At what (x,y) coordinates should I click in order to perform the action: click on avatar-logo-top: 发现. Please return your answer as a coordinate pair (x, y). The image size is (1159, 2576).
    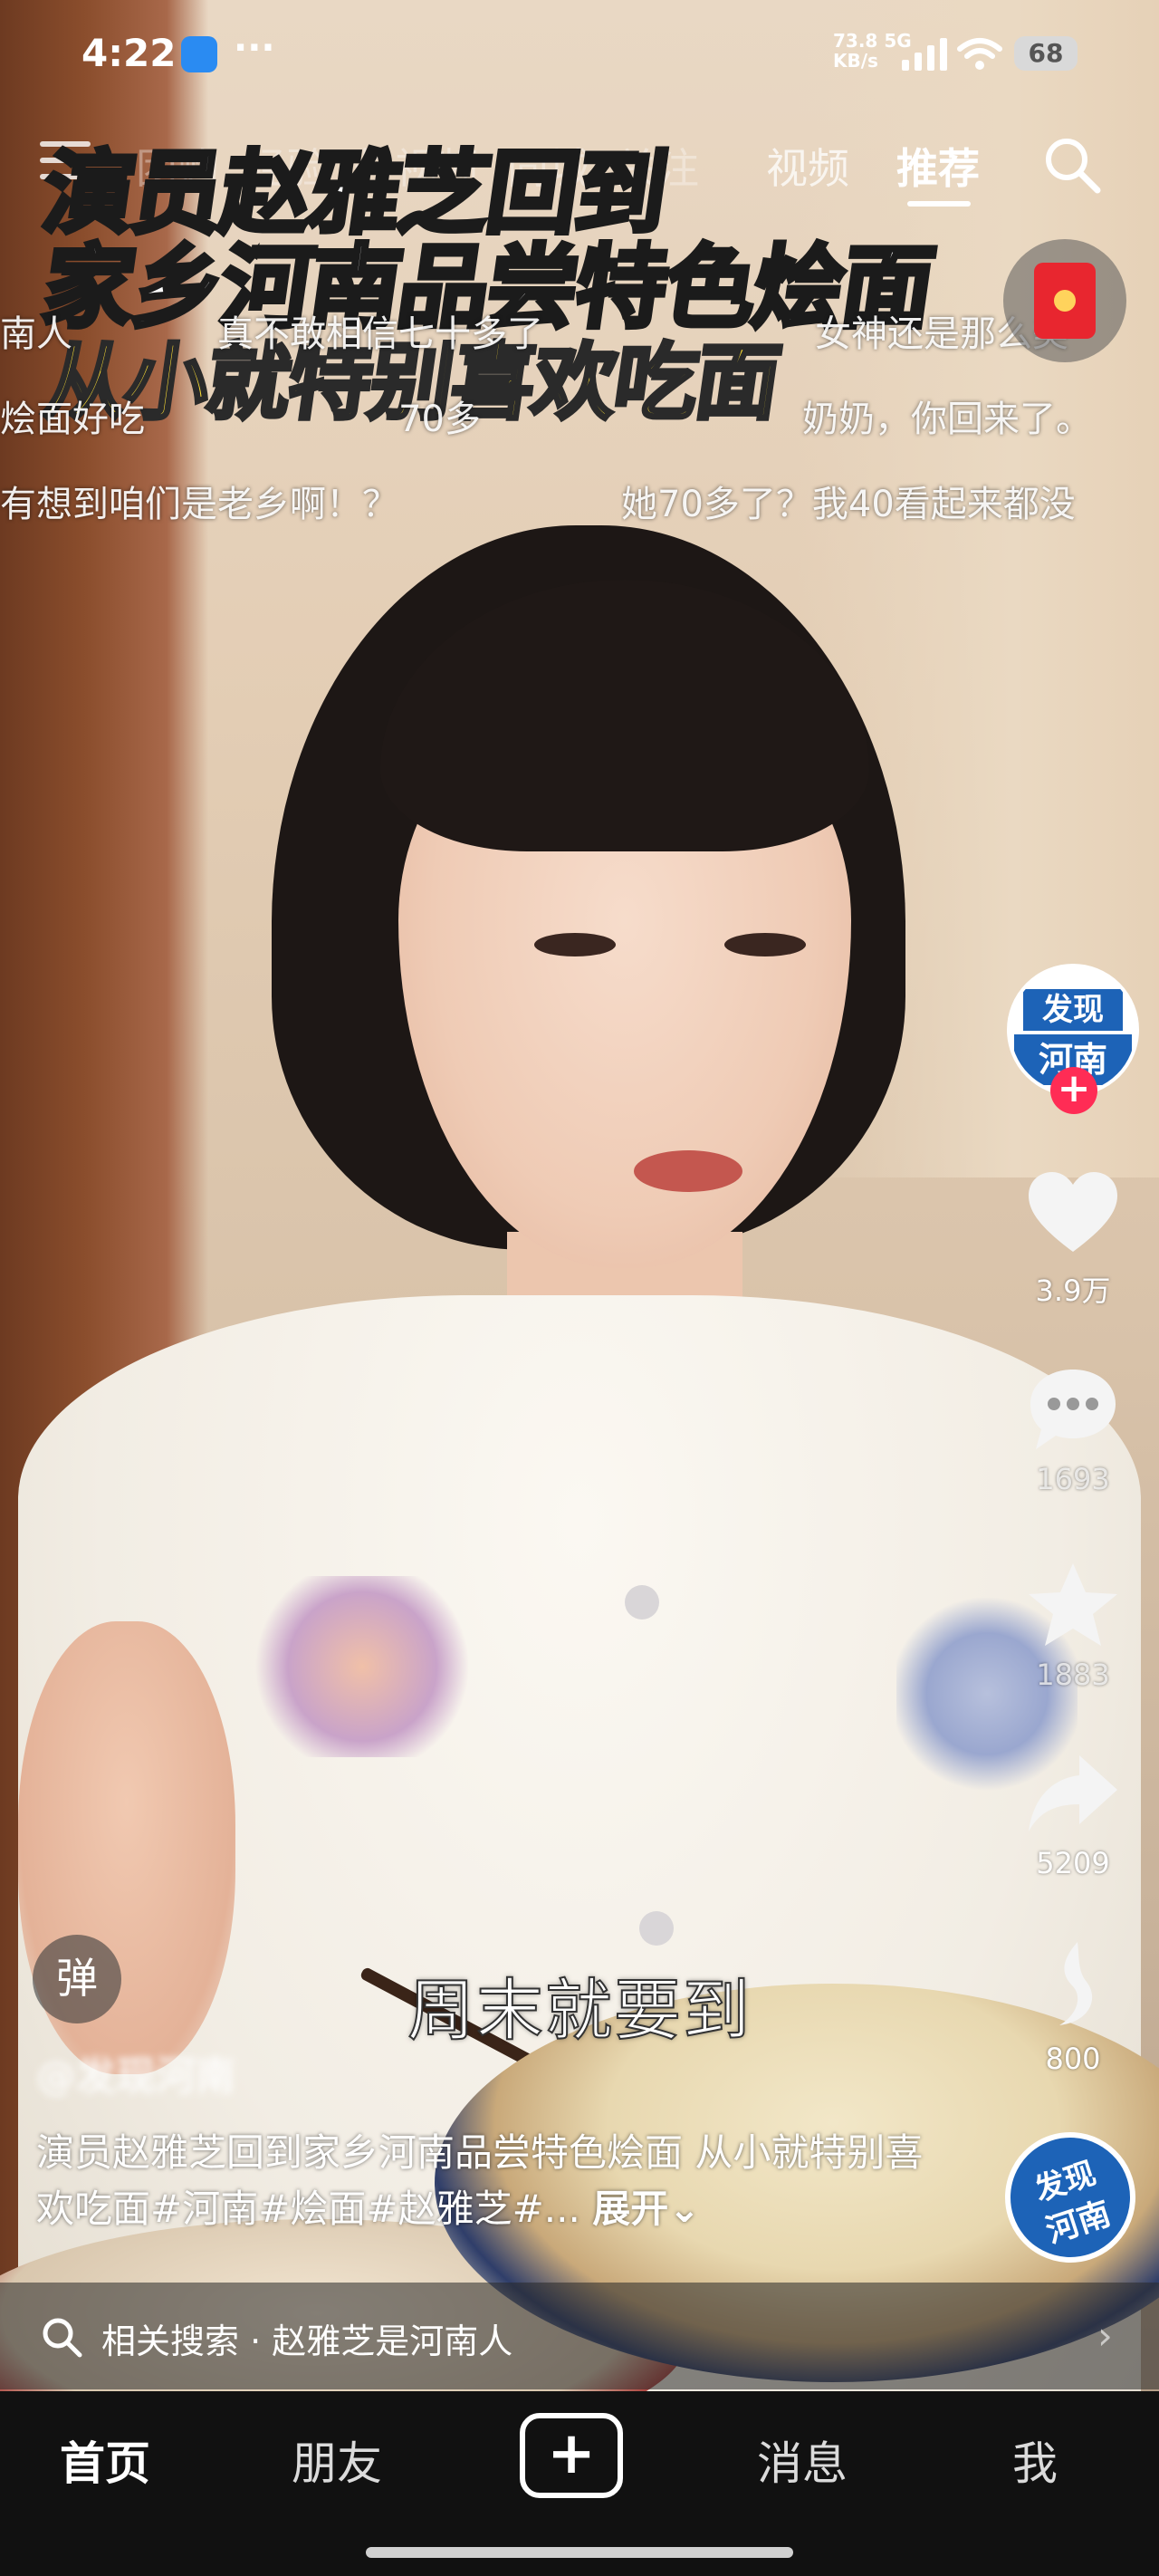
    Looking at the image, I should click on (1073, 1010).